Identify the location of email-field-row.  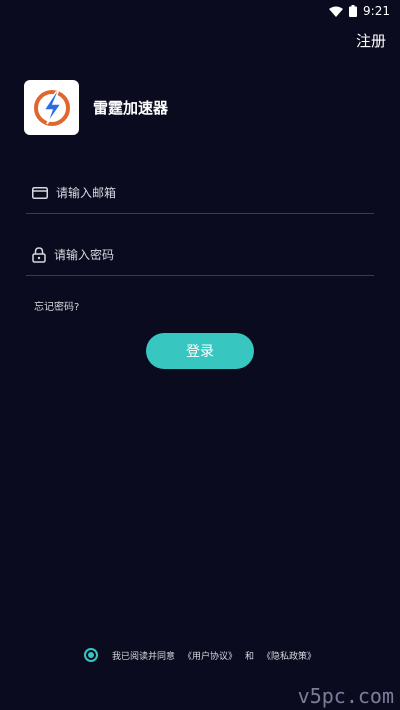
(200, 193).